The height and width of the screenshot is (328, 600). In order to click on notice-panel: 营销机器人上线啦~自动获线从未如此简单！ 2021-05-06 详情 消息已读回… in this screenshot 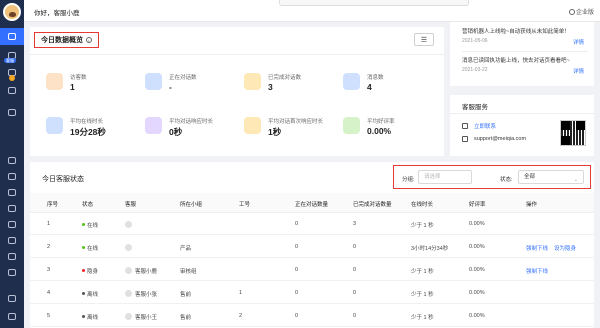, I will do `click(522, 54)`.